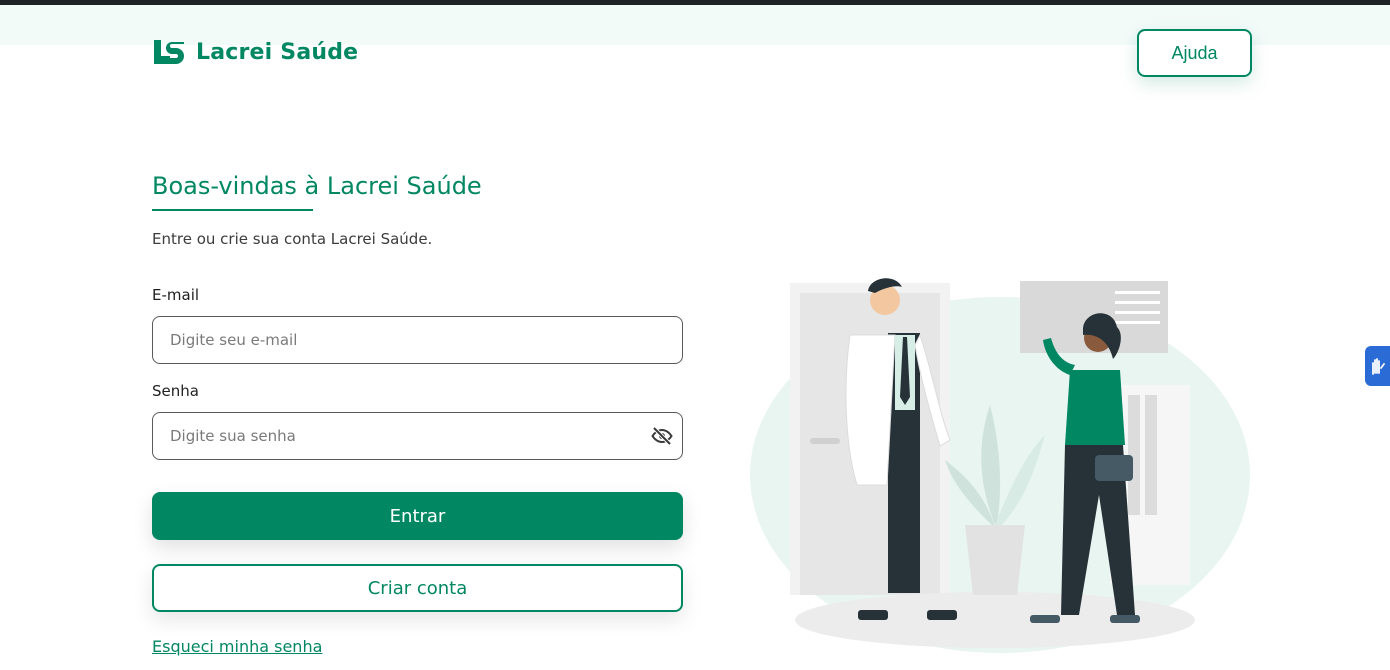  What do you see at coordinates (292, 239) in the screenshot?
I see `page-subtitle: Entre ou crie sua conta Lacrei Saúde.` at bounding box center [292, 239].